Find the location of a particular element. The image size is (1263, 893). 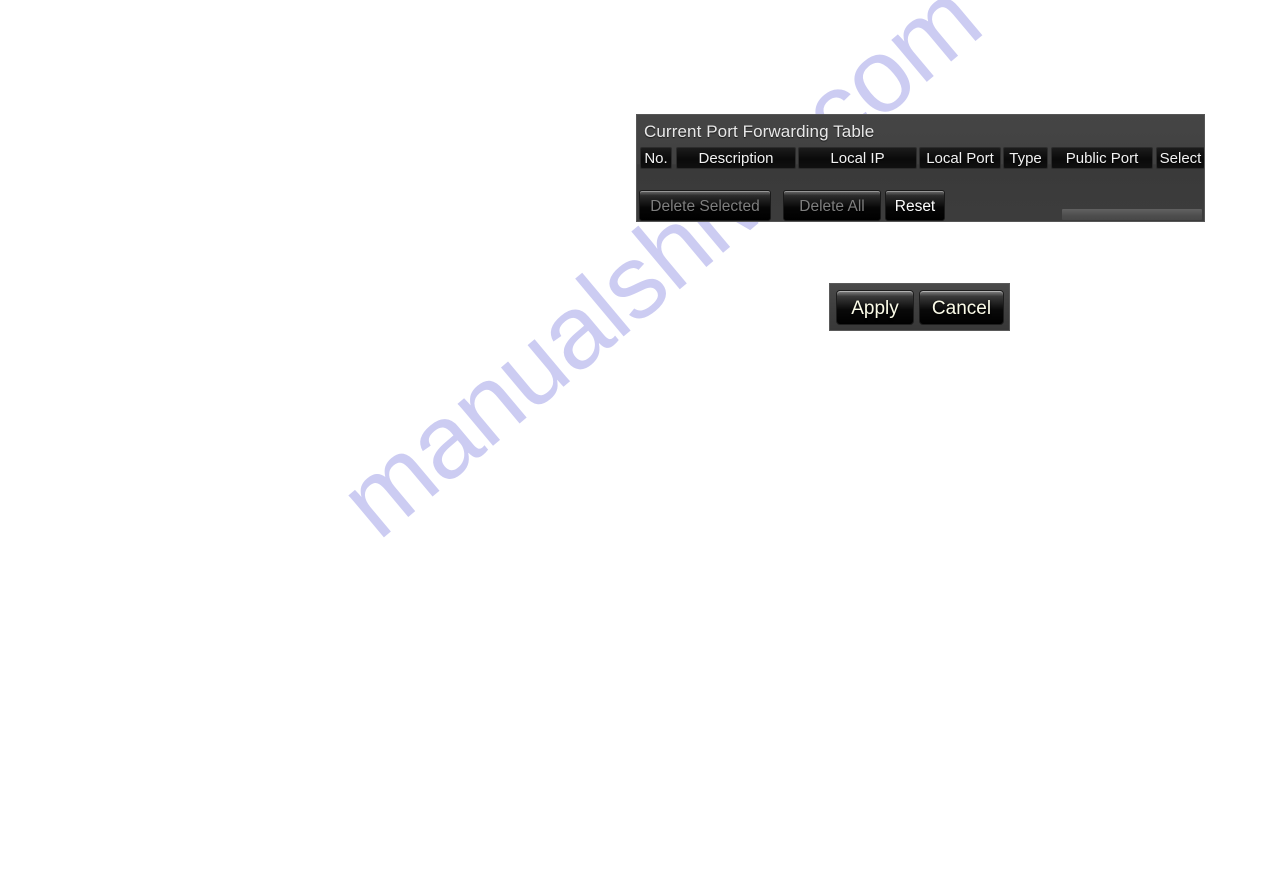

delete-selected-button: Delete Selected is located at coordinates (705, 205).